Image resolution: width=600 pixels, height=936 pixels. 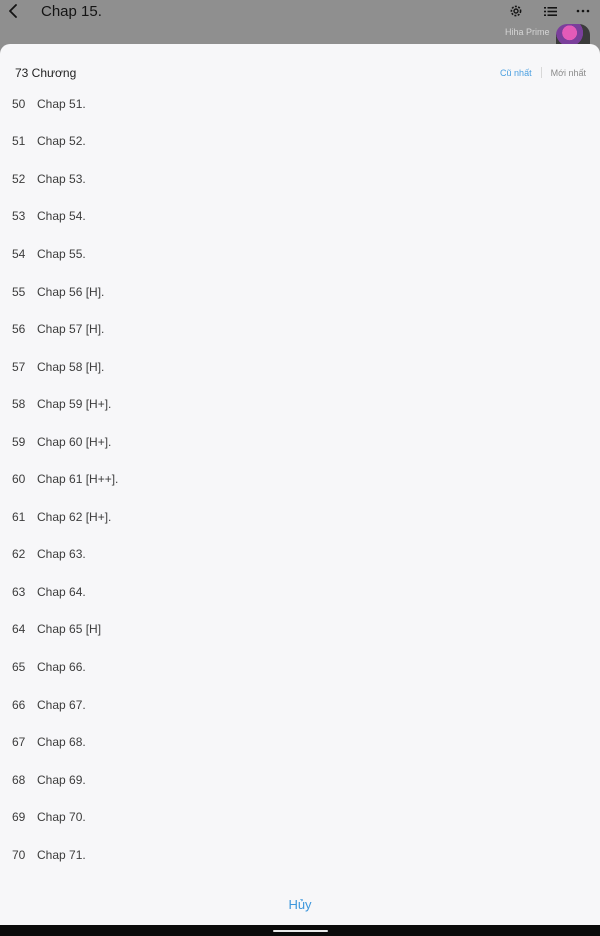 I want to click on chapter-index: 57, so click(x=19, y=366).